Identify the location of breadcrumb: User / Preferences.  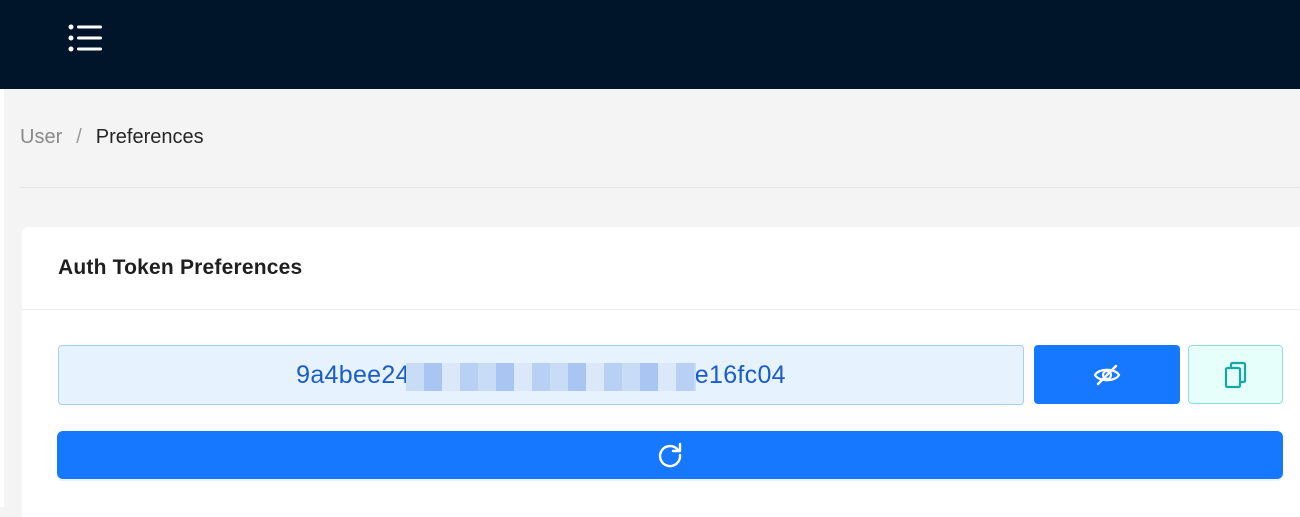
(112, 137).